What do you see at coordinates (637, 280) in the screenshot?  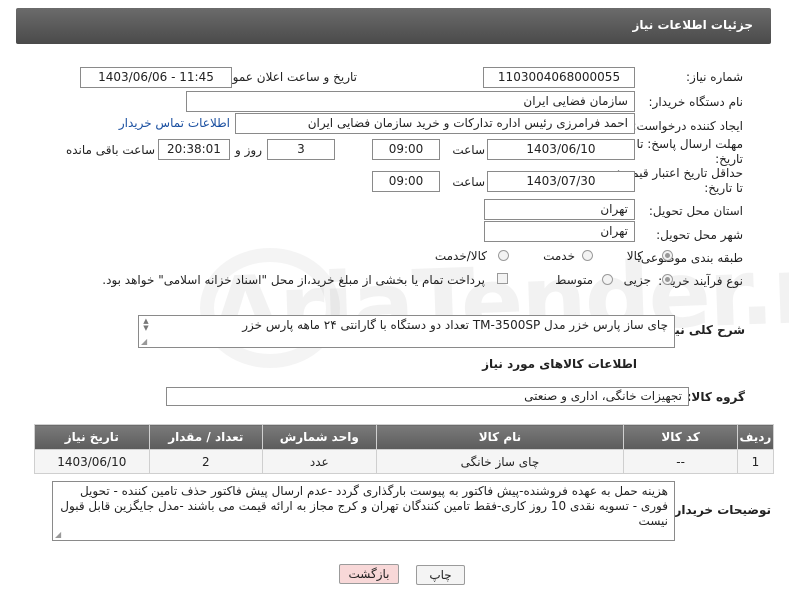 I see `process-option-minor: جزیی` at bounding box center [637, 280].